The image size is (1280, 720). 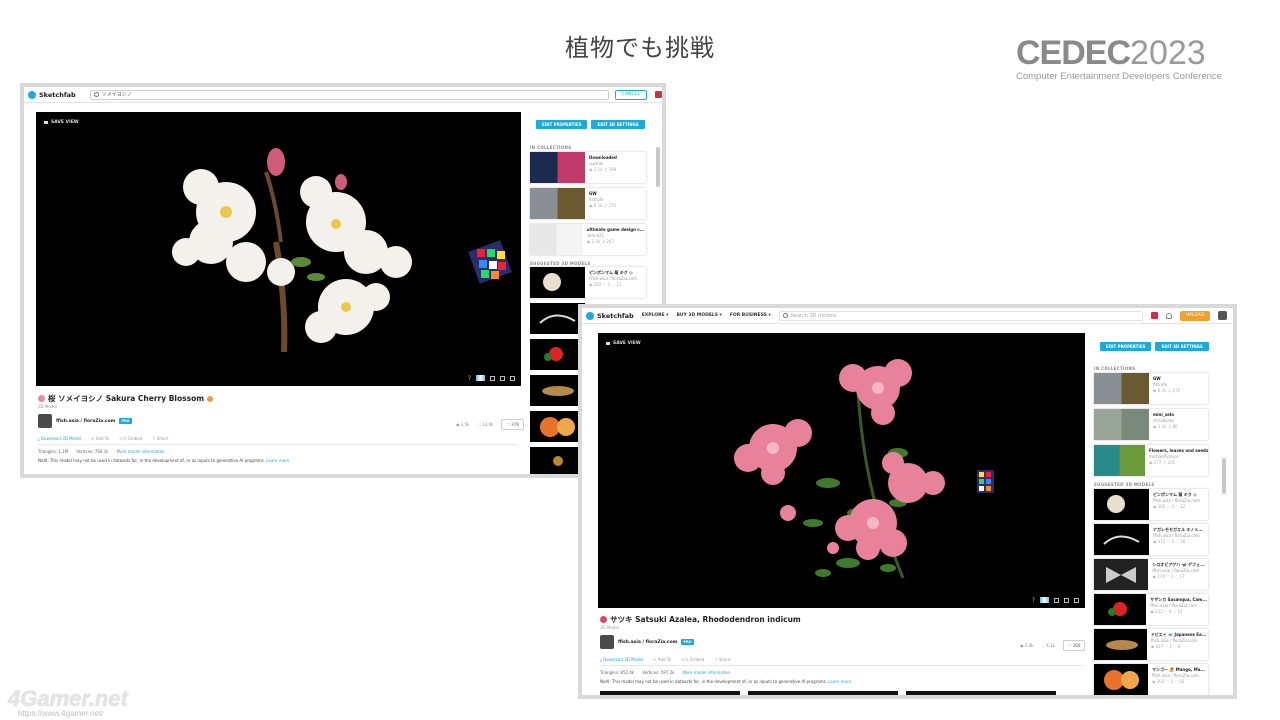 What do you see at coordinates (349, 94) in the screenshot?
I see `search-input: ソメイヨシノ` at bounding box center [349, 94].